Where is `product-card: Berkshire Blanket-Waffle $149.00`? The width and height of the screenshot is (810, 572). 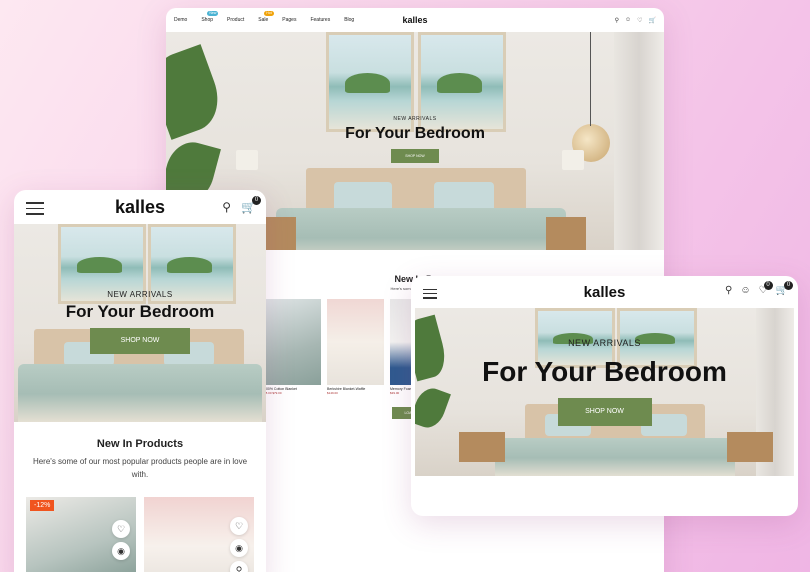
product-card: Berkshire Blanket-Waffle $149.00 is located at coordinates (355, 347).